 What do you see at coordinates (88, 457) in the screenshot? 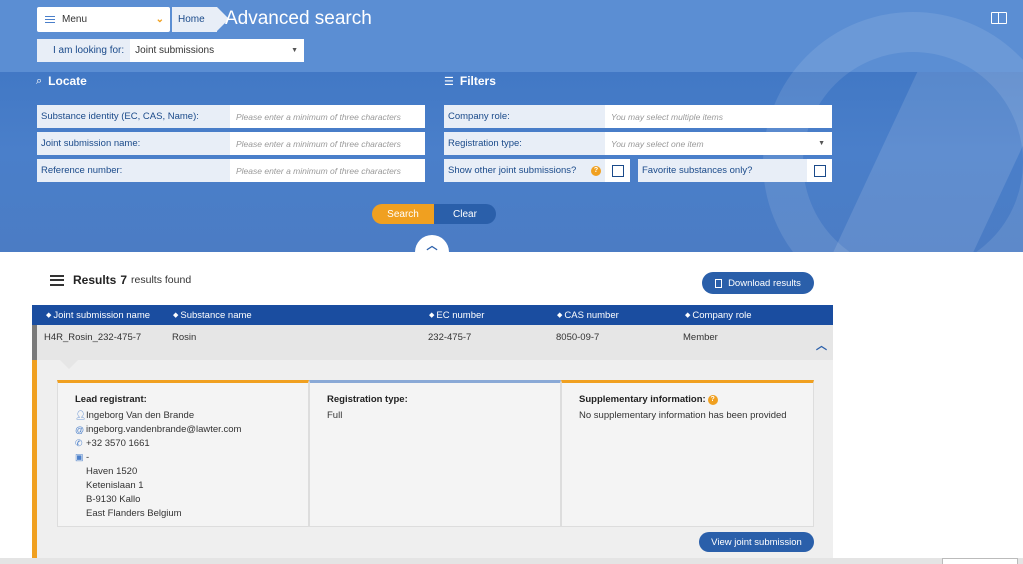
I see `registrant-org: -` at bounding box center [88, 457].